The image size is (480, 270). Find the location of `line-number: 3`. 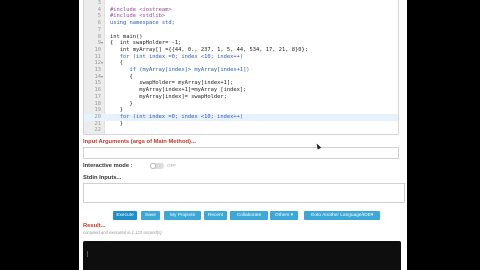

line-number: 3 is located at coordinates (99, 3).